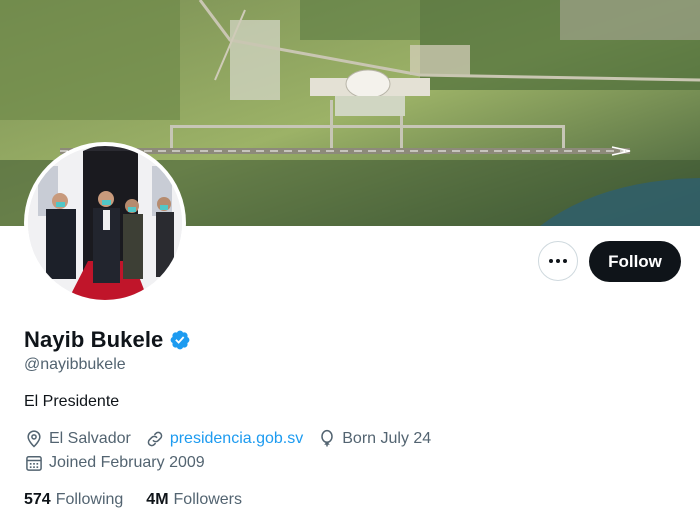 The image size is (700, 513). I want to click on more-options-button, so click(558, 261).